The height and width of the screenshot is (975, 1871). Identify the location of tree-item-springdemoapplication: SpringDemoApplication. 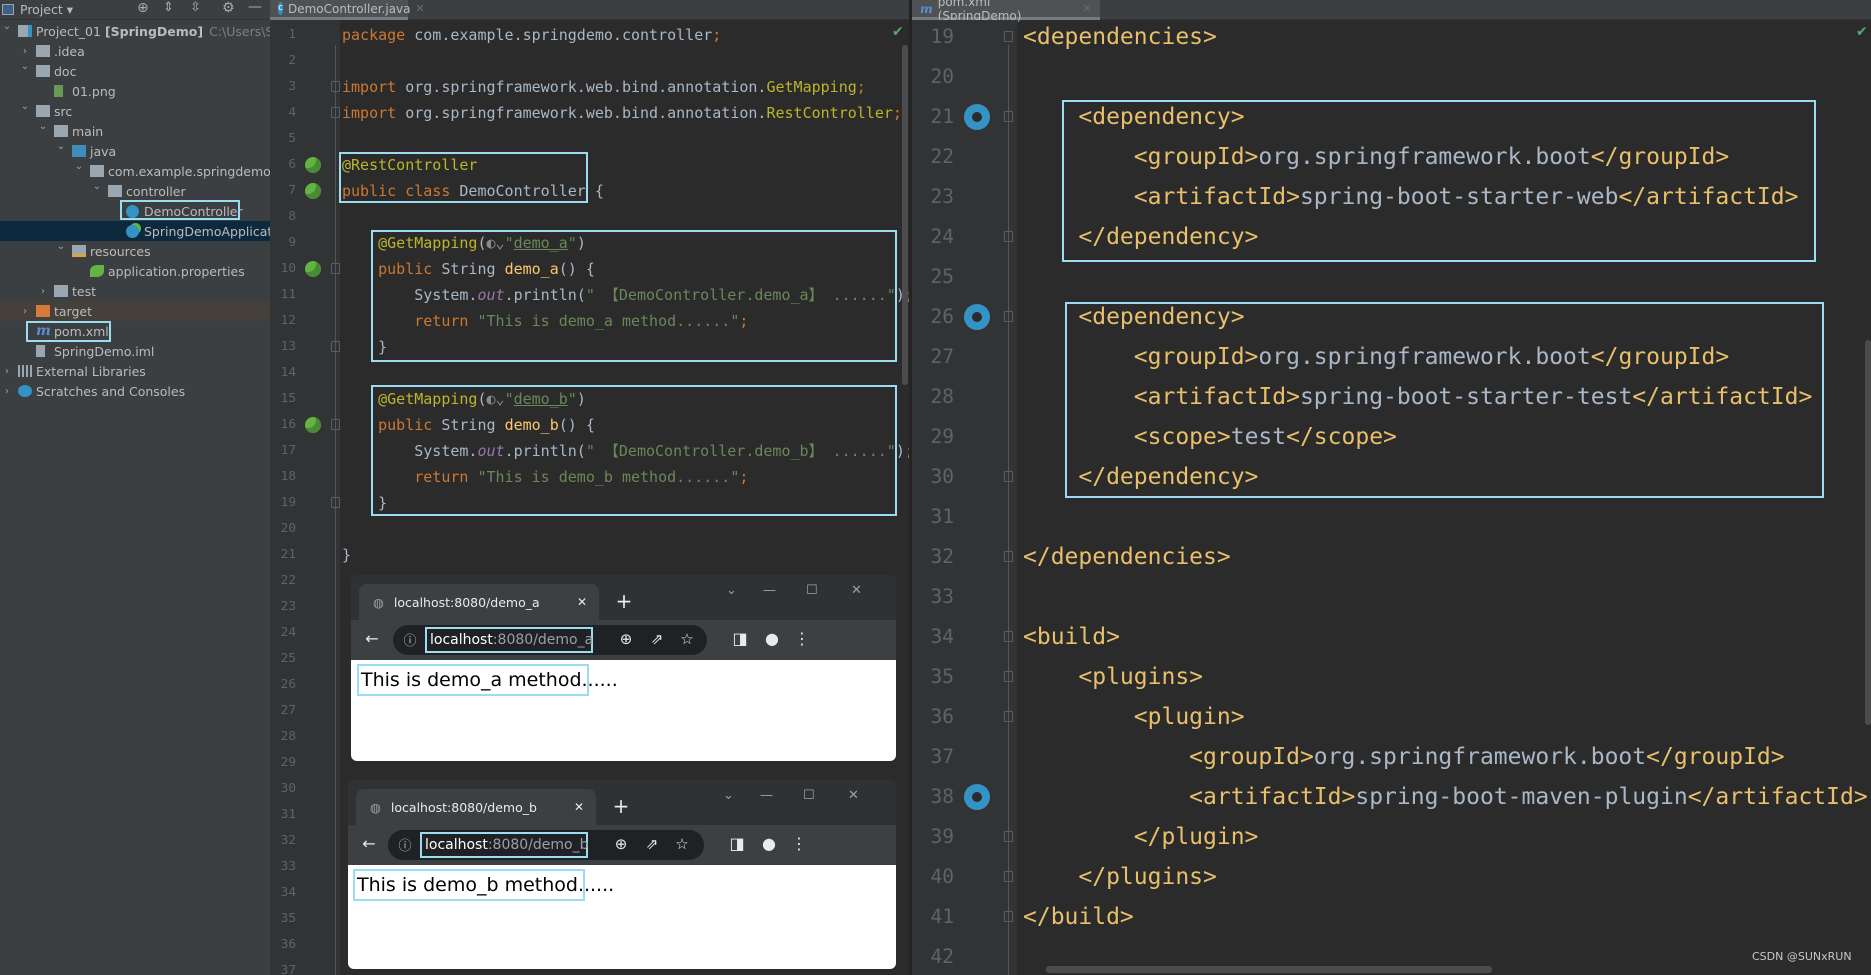
(145, 231).